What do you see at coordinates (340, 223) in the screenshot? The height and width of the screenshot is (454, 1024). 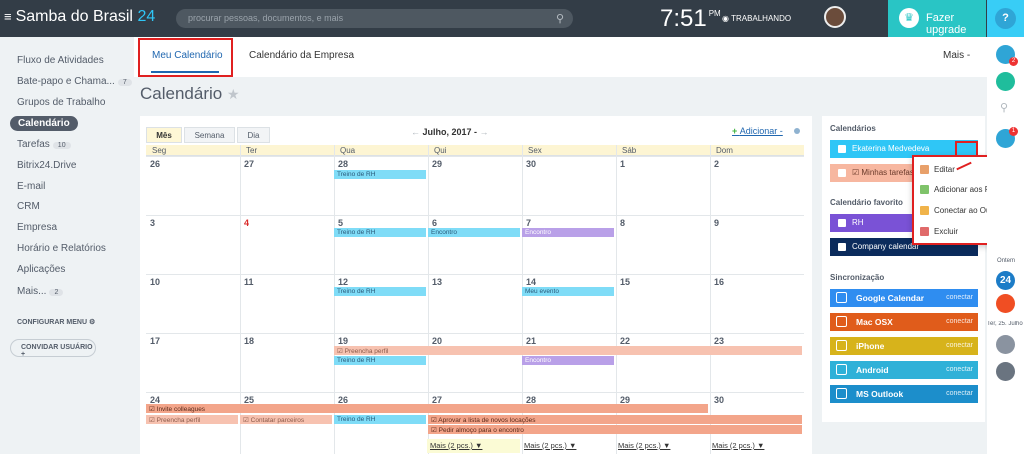 I see `day-number: 5` at bounding box center [340, 223].